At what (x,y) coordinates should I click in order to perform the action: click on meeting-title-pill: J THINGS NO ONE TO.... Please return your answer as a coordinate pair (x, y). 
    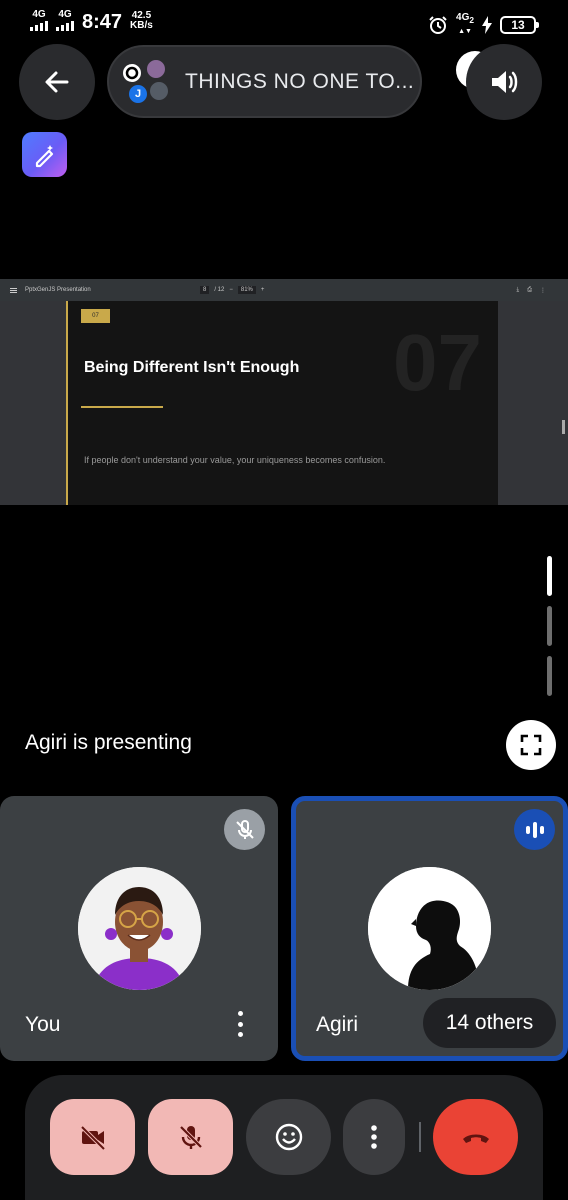
    Looking at the image, I should click on (264, 81).